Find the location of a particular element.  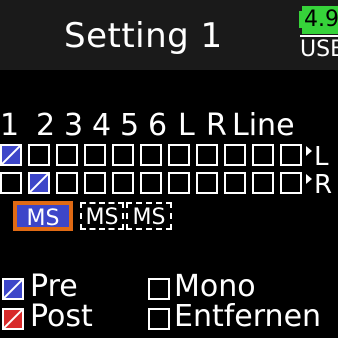

routing-checkbox-lin-l is located at coordinates (179, 155).